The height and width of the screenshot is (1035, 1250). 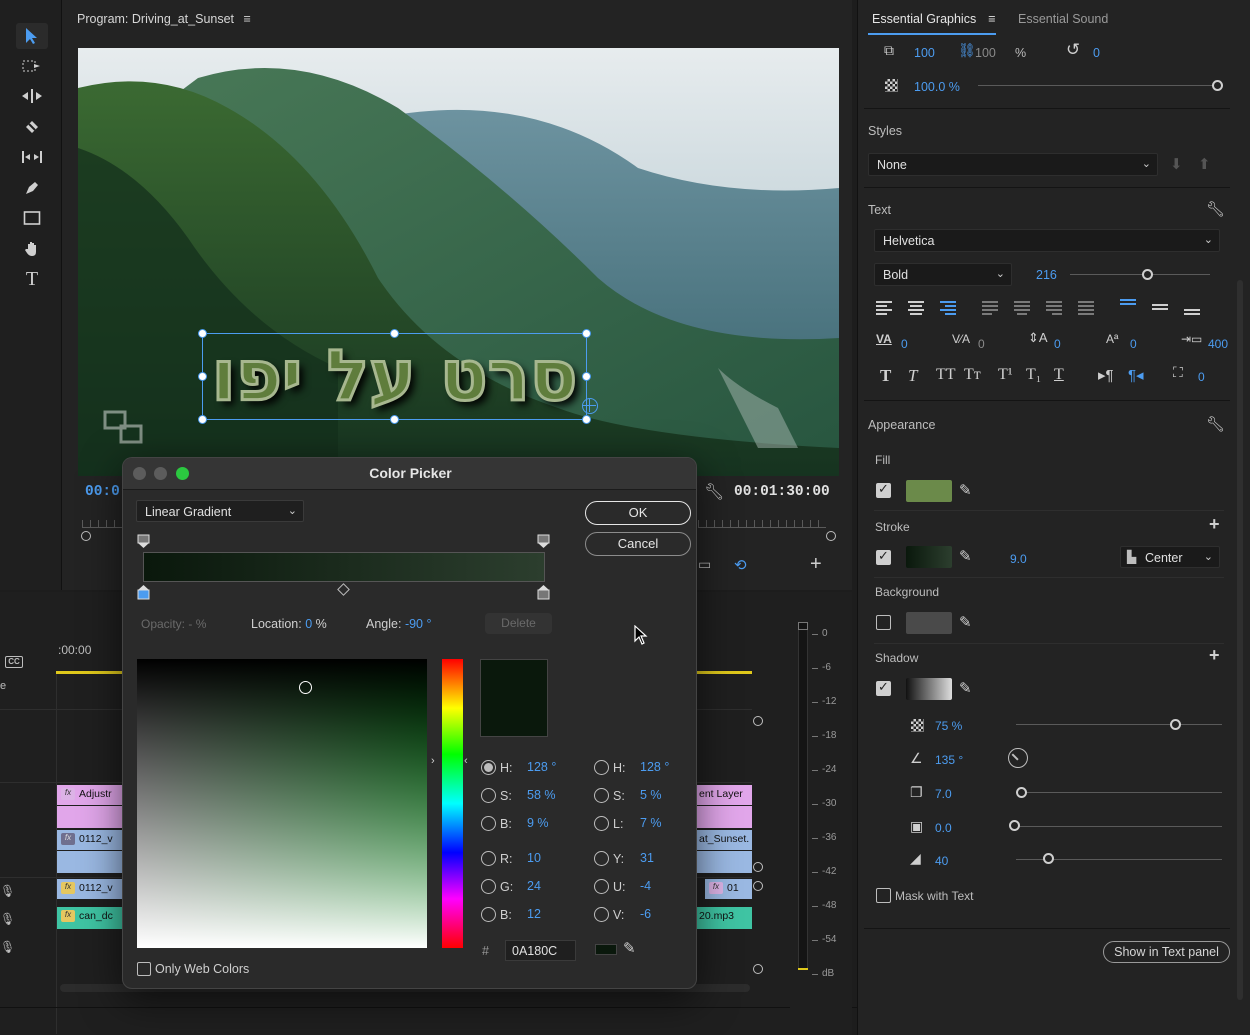 I want to click on hsl-saturation-radio, so click(x=601, y=795).